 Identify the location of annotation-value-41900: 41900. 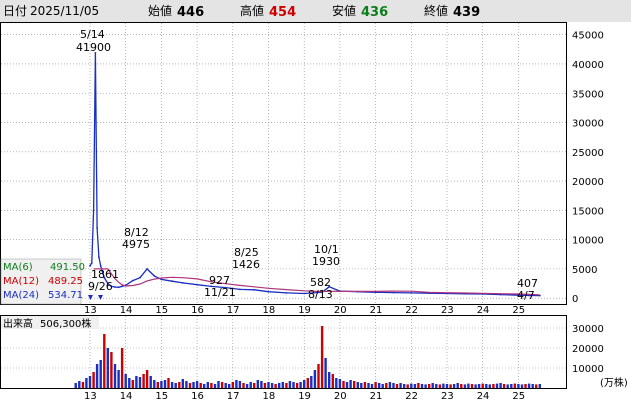
(93, 47).